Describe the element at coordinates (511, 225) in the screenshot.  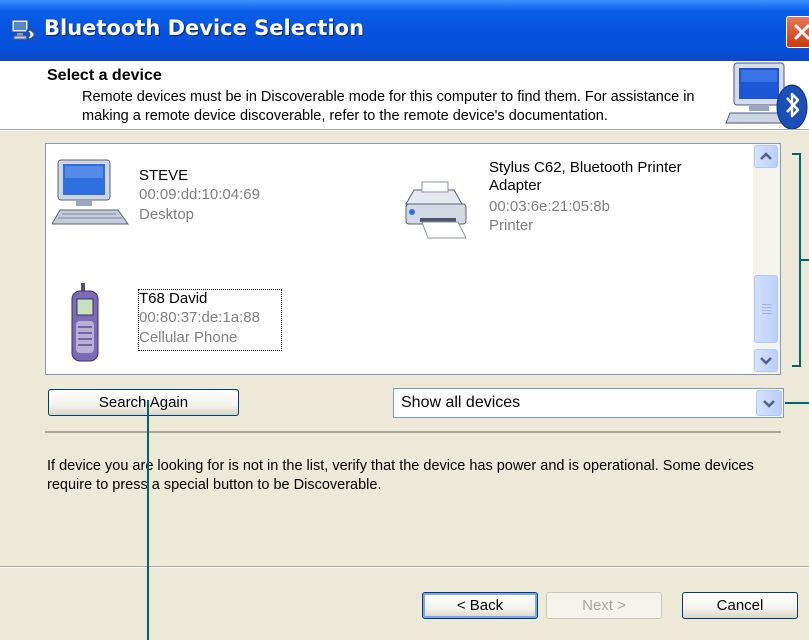
I see `device-type: Printer` at that location.